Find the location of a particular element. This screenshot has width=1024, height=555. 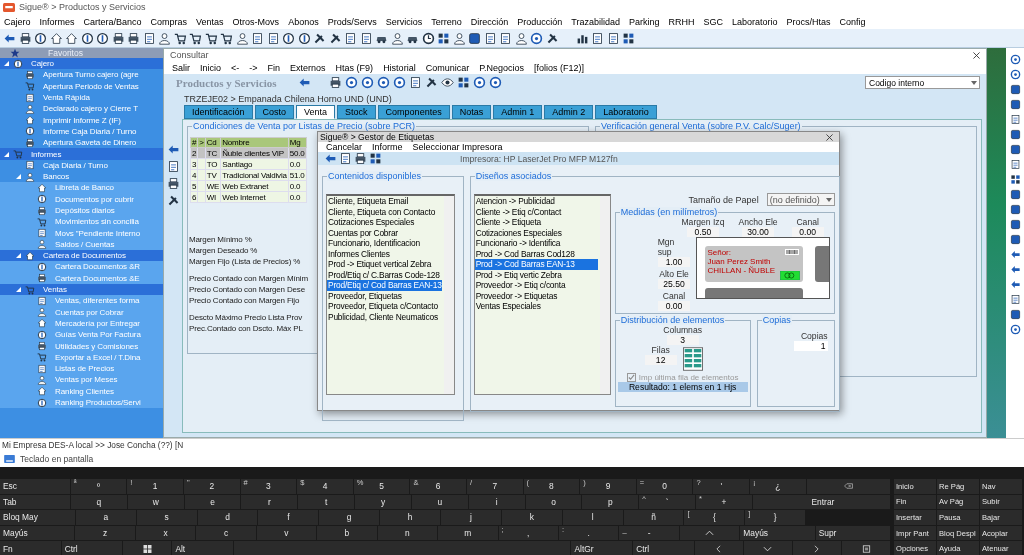

scrollbar is located at coordinates (448, 295).